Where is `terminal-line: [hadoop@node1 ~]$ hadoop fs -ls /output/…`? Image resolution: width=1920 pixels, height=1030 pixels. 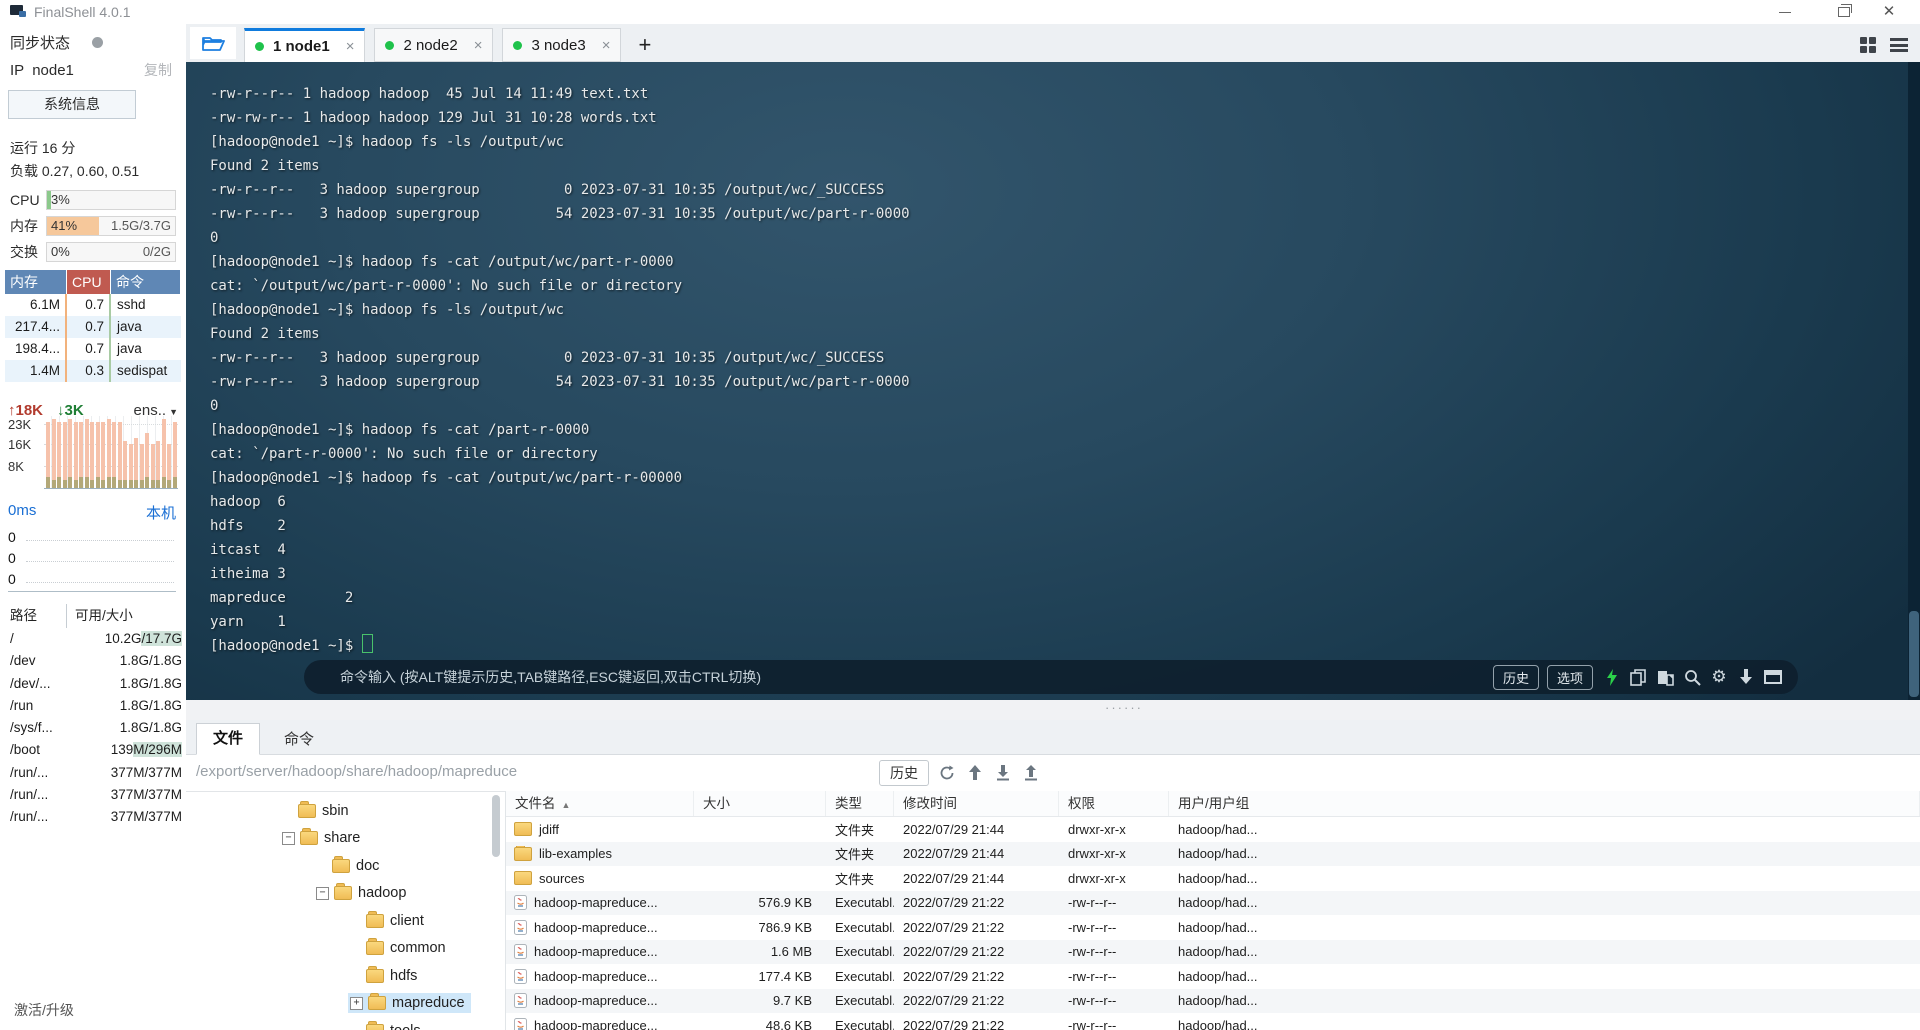 terminal-line: [hadoop@node1 ~]$ hadoop fs -ls /output/… is located at coordinates (387, 142).